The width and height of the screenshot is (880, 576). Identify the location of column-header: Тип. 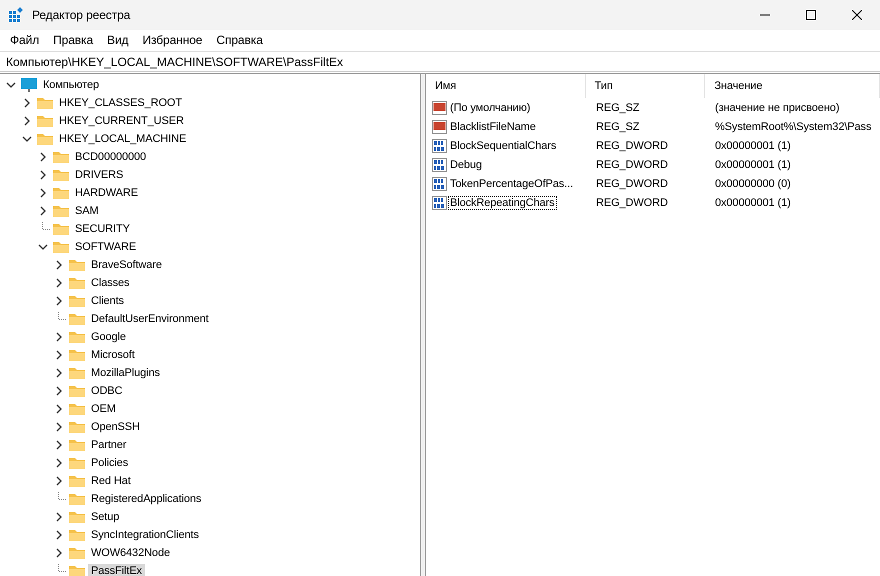
(646, 86).